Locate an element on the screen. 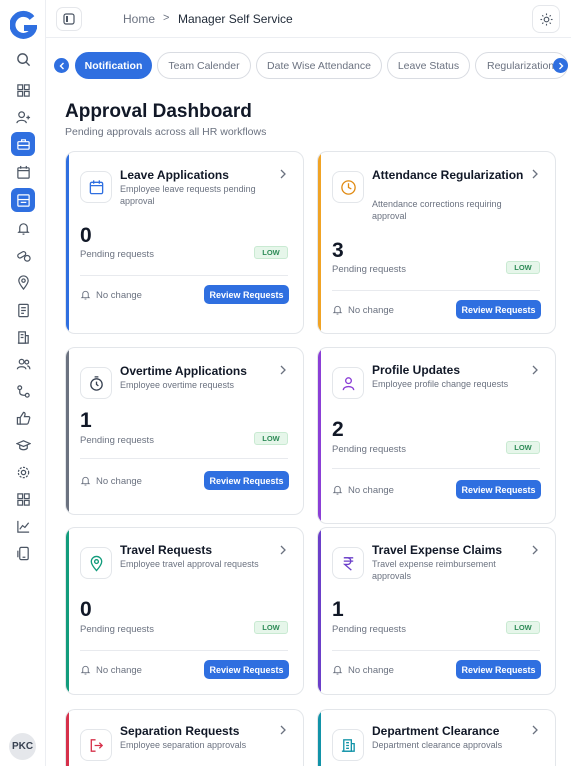 Image resolution: width=571 pixels, height=766 pixels. logo-icon is located at coordinates (23, 25).